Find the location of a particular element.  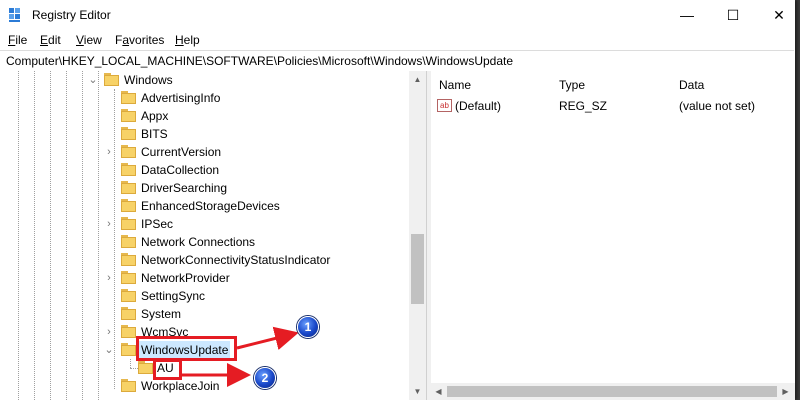

annotation-arrows is located at coordinates (240, 356).